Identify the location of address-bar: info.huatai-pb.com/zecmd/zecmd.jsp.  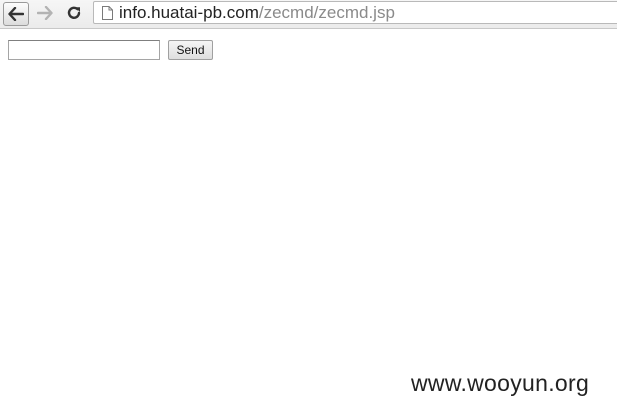
(355, 12).